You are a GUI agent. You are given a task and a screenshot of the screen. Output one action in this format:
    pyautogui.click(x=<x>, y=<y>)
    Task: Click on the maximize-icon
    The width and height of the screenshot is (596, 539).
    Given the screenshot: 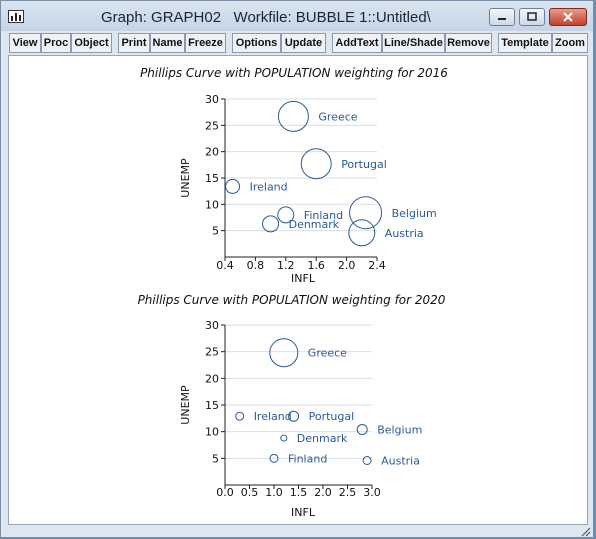 What is the action you would take?
    pyautogui.click(x=532, y=16)
    